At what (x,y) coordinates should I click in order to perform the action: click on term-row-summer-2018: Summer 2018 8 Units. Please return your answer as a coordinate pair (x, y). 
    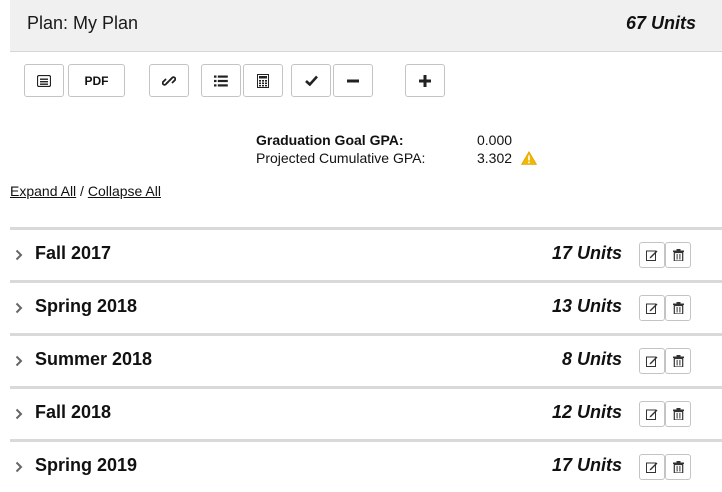
    Looking at the image, I should click on (366, 359).